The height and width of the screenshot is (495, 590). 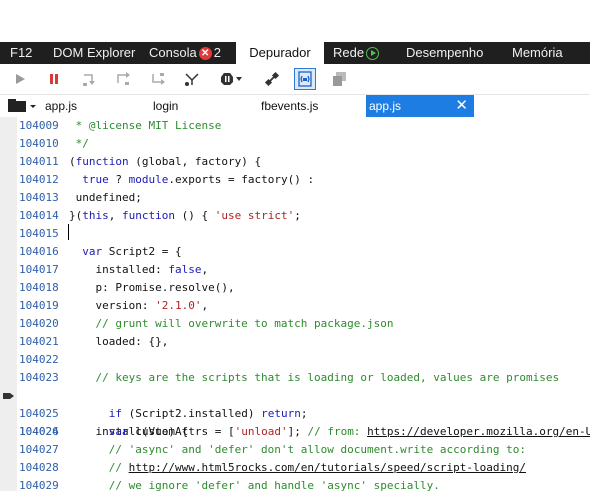 I want to click on just-my-code-button, so click(x=305, y=79).